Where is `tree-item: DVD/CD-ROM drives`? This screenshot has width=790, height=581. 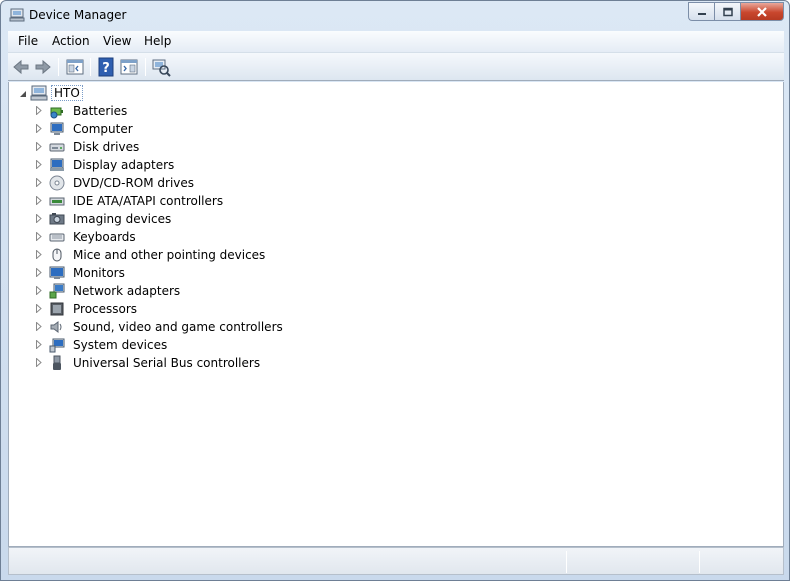 tree-item: DVD/CD-ROM drives is located at coordinates (192, 183).